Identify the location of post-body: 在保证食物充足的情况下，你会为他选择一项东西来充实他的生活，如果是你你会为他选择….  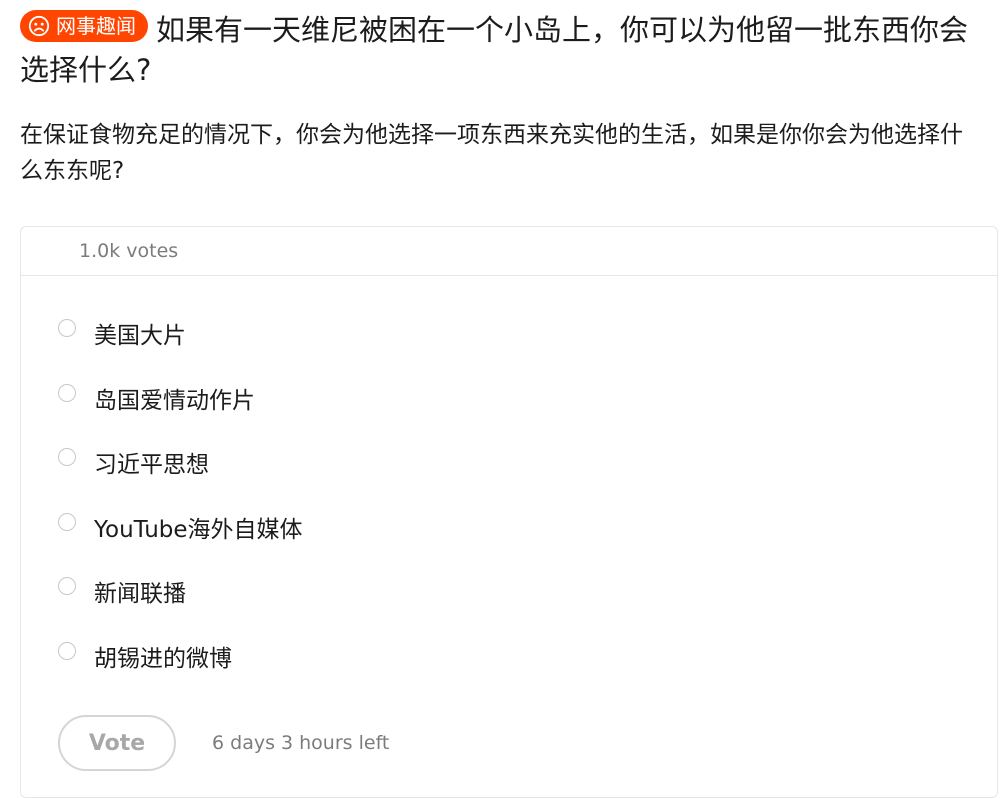
(491, 153).